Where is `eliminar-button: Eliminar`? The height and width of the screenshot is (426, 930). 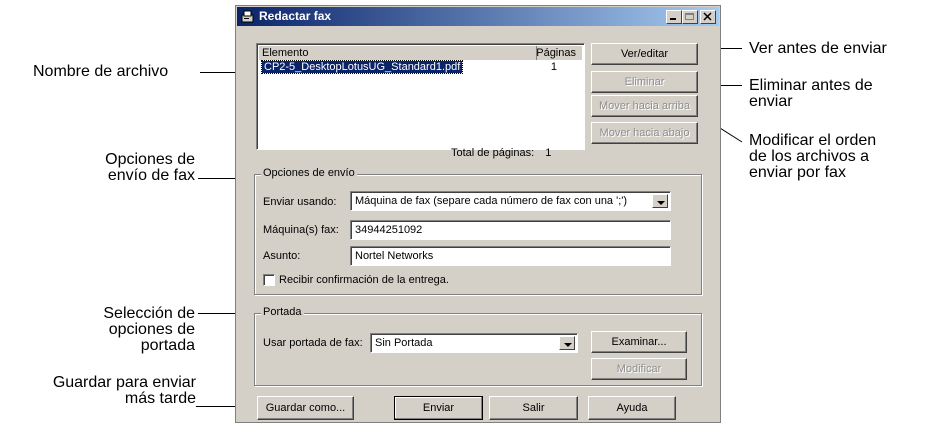
eliminar-button: Eliminar is located at coordinates (644, 82).